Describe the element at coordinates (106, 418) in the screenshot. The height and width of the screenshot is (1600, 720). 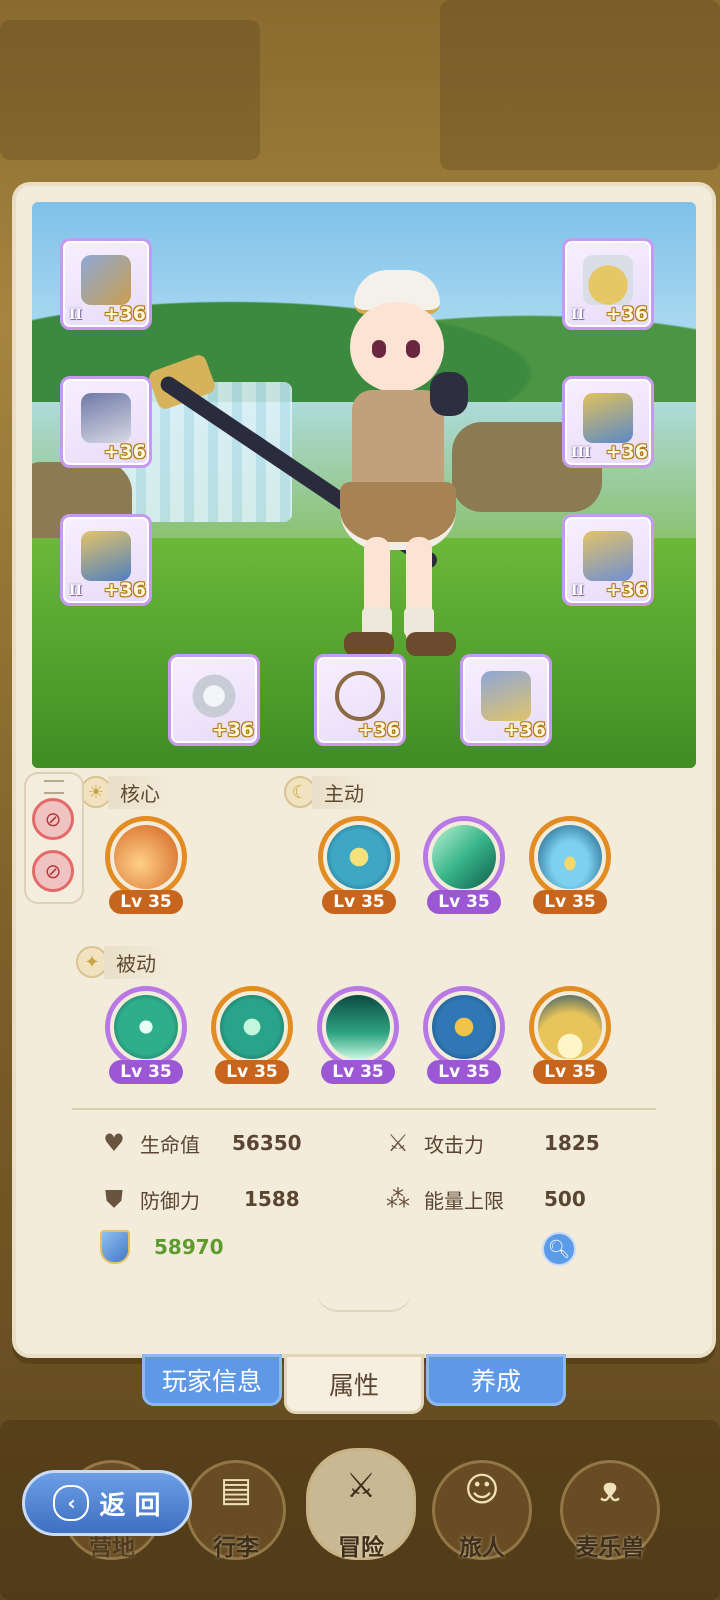
I see `armor-icon` at that location.